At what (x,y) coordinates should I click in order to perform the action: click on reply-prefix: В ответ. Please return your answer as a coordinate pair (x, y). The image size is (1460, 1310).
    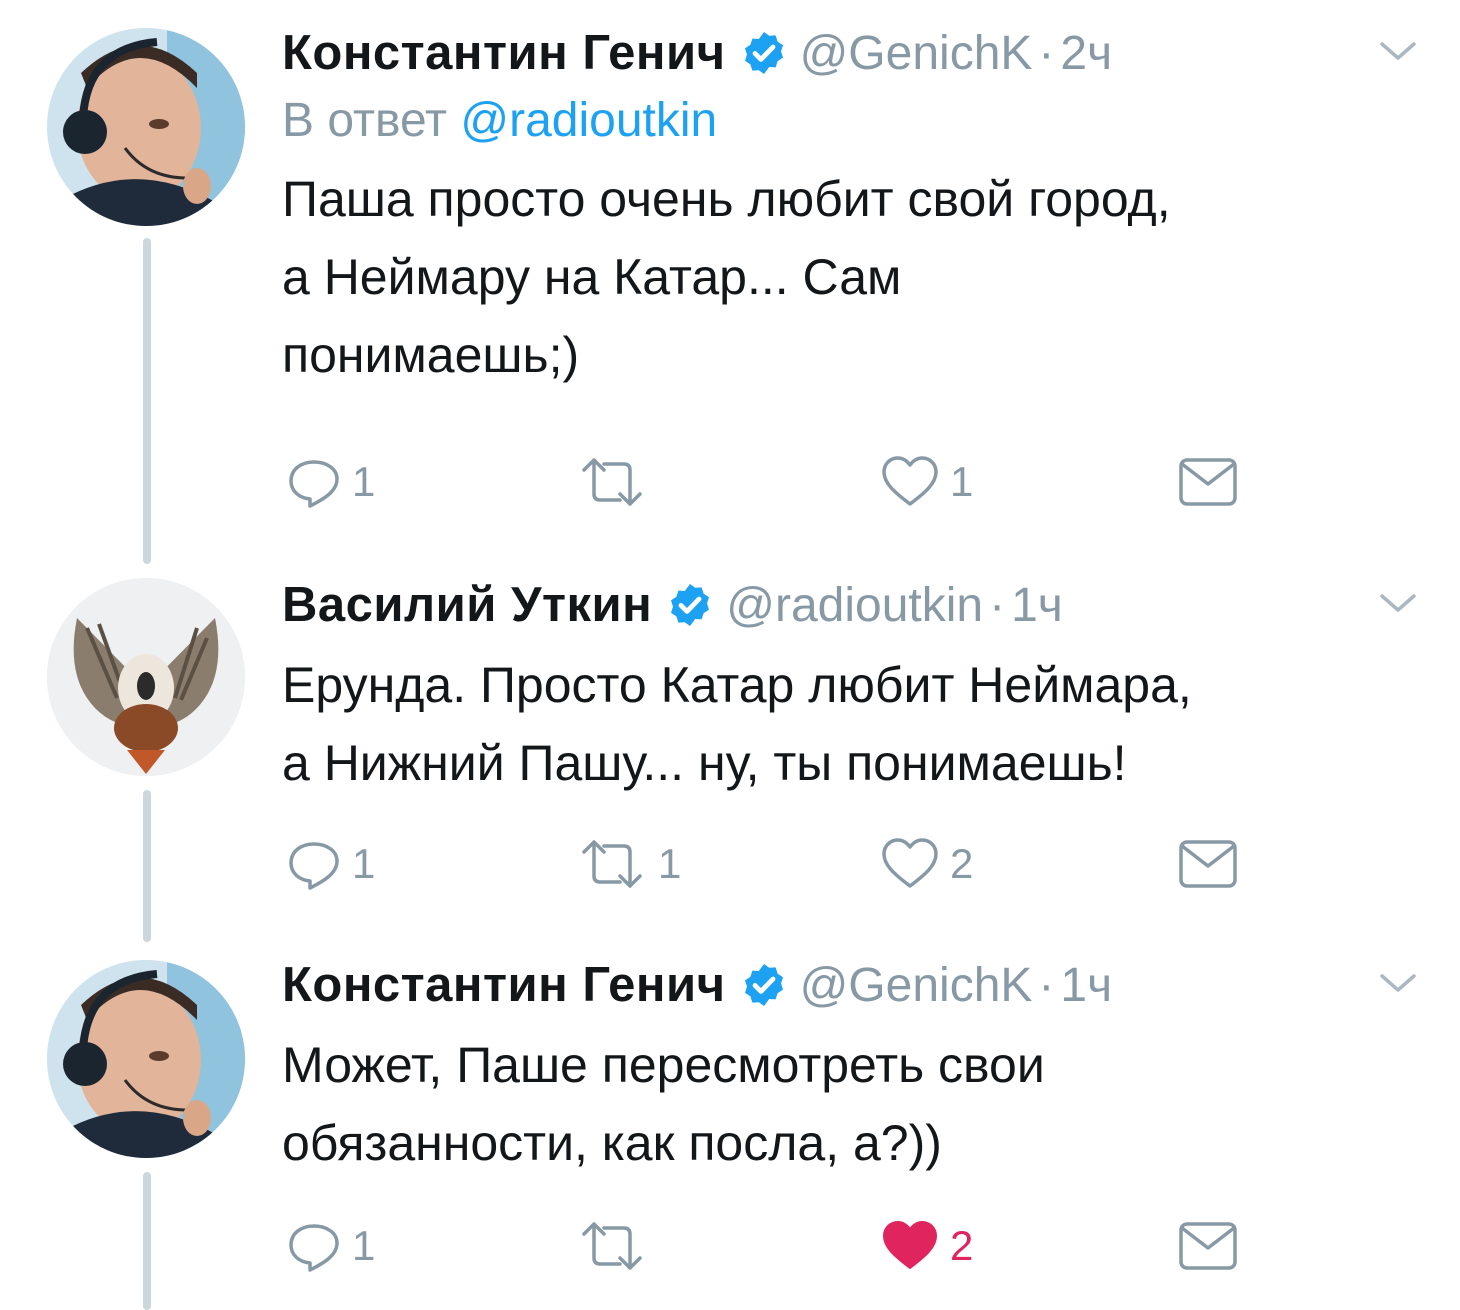
    Looking at the image, I should click on (365, 120).